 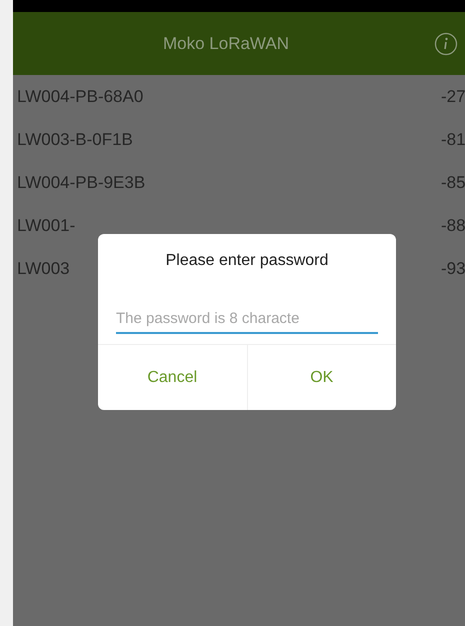 I want to click on dialog-title: Please enter password, so click(x=247, y=261).